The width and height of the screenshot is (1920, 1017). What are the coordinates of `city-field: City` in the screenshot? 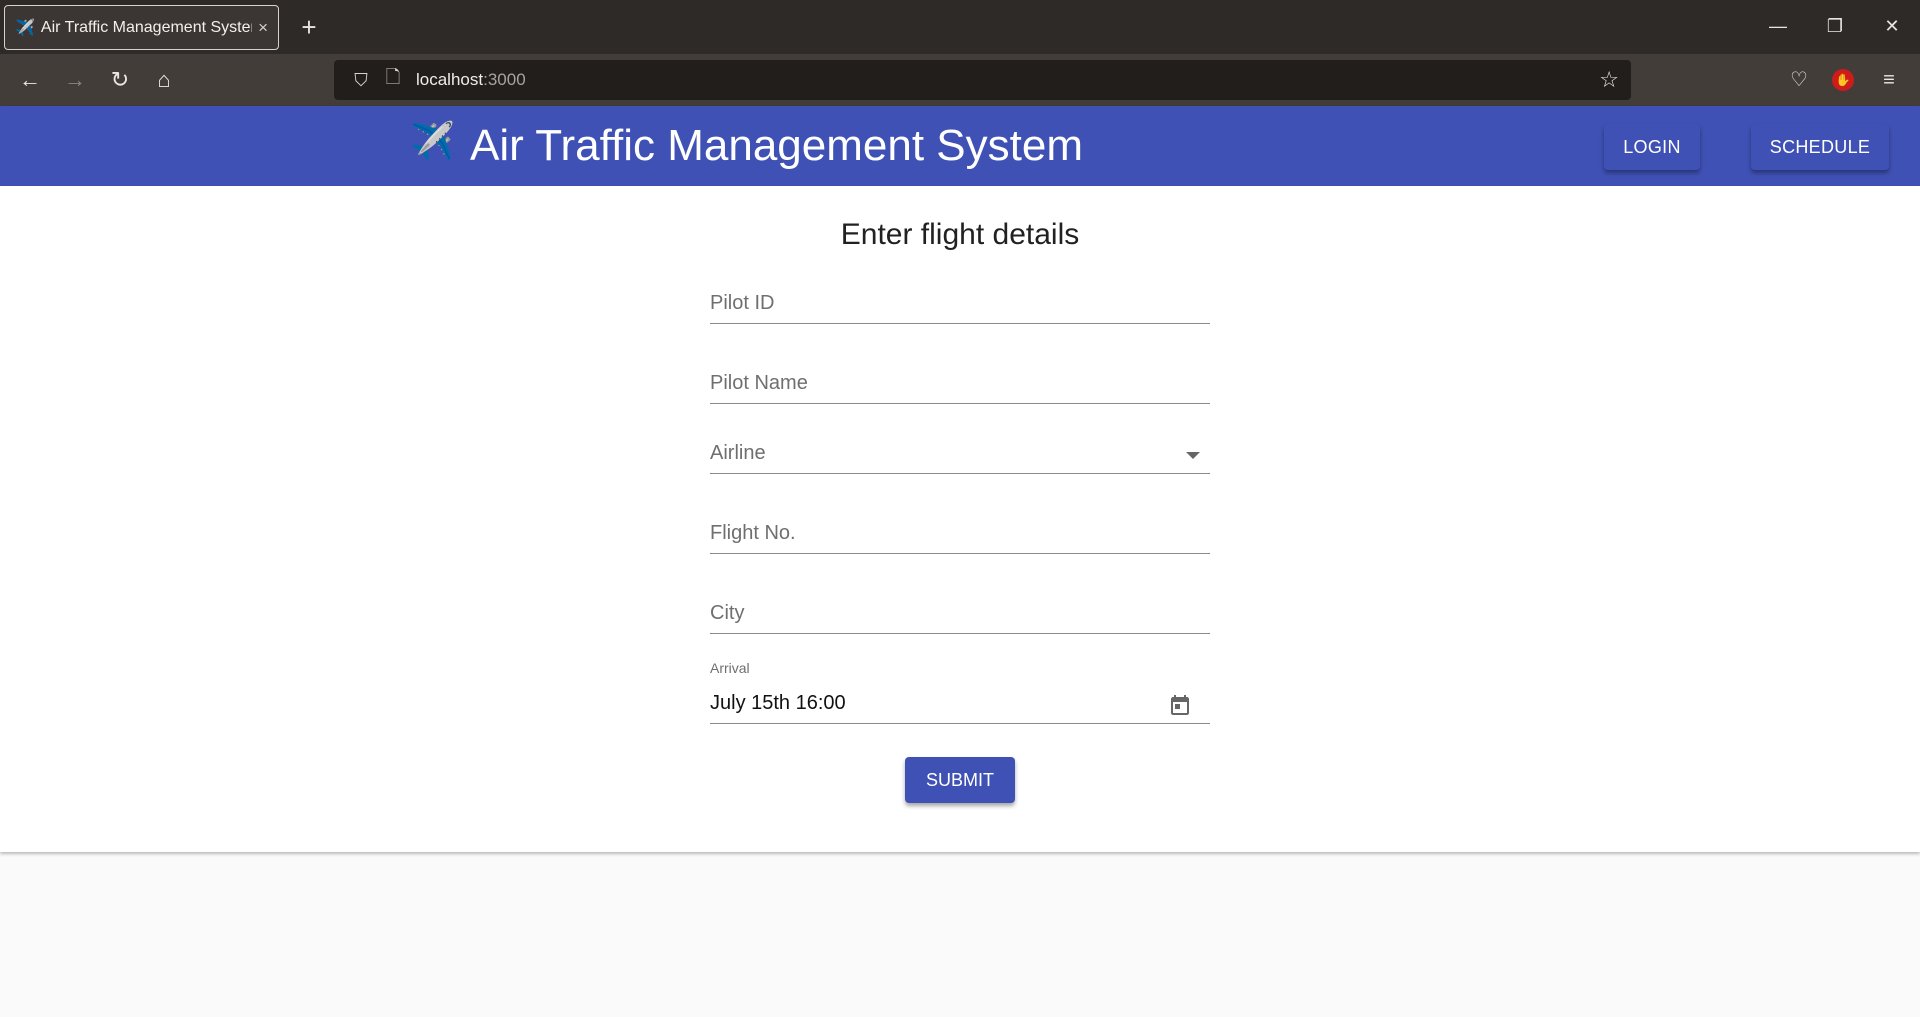 It's located at (960, 609).